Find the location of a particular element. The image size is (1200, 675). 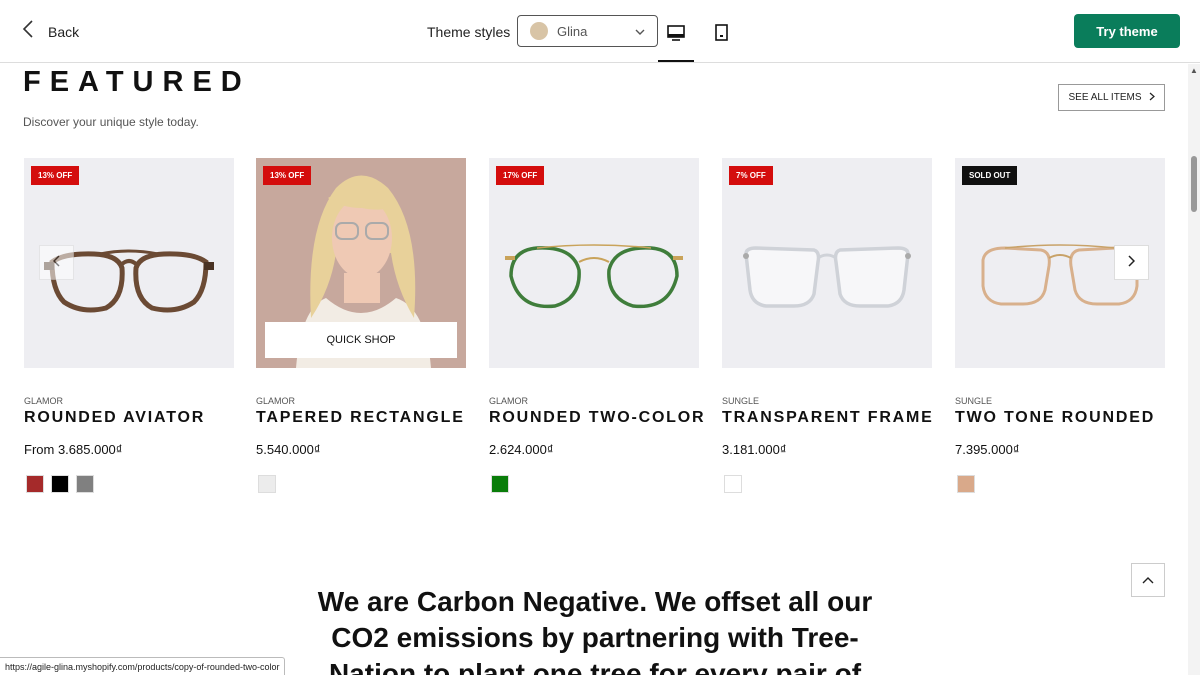

back-button: Back is located at coordinates (50, 31).